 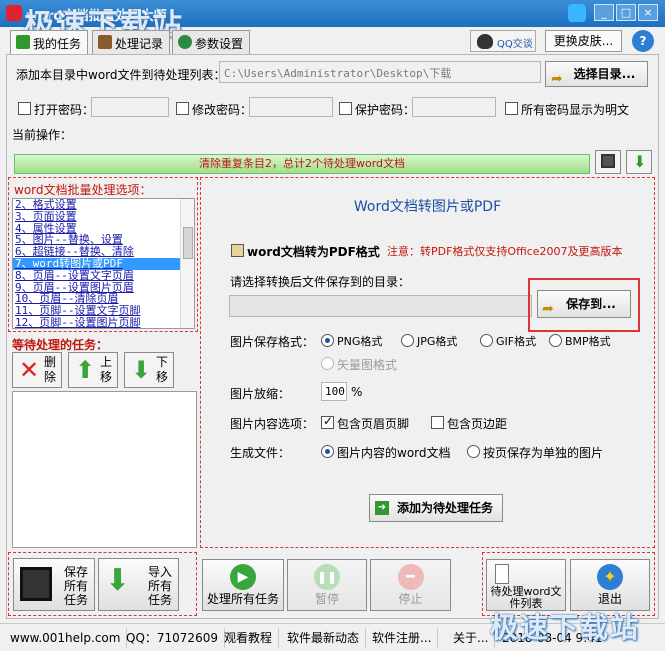 What do you see at coordinates (138, 584) in the screenshot?
I see `import-all-tasks-button: ⬇ 导入所有任务` at bounding box center [138, 584].